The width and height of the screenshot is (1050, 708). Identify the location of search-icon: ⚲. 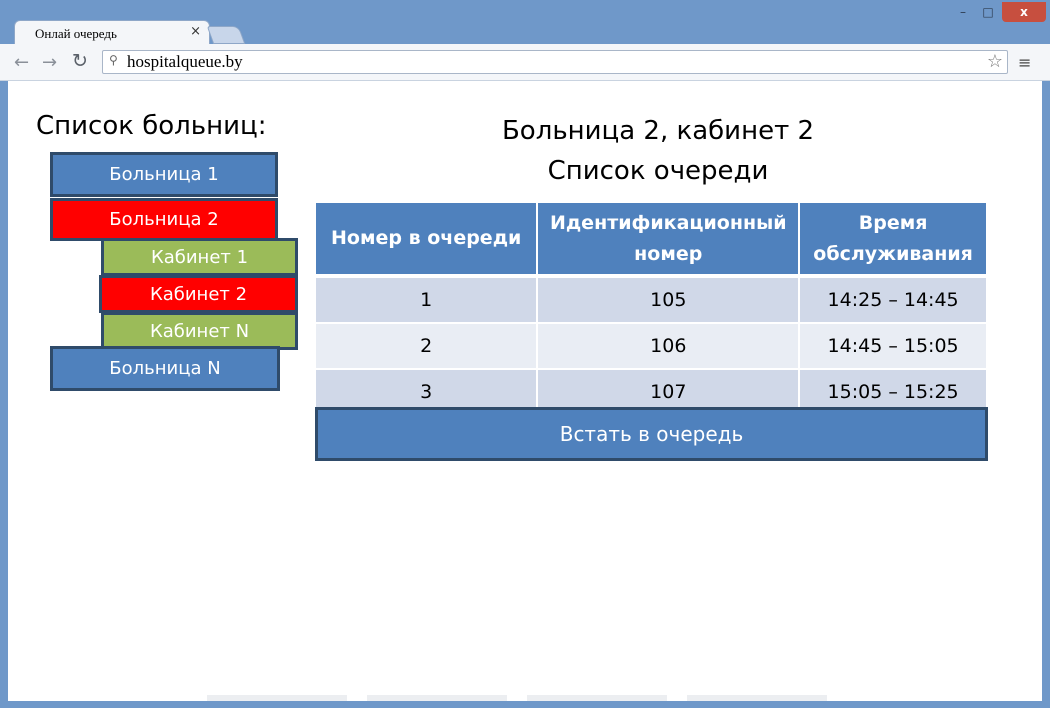
(113, 60).